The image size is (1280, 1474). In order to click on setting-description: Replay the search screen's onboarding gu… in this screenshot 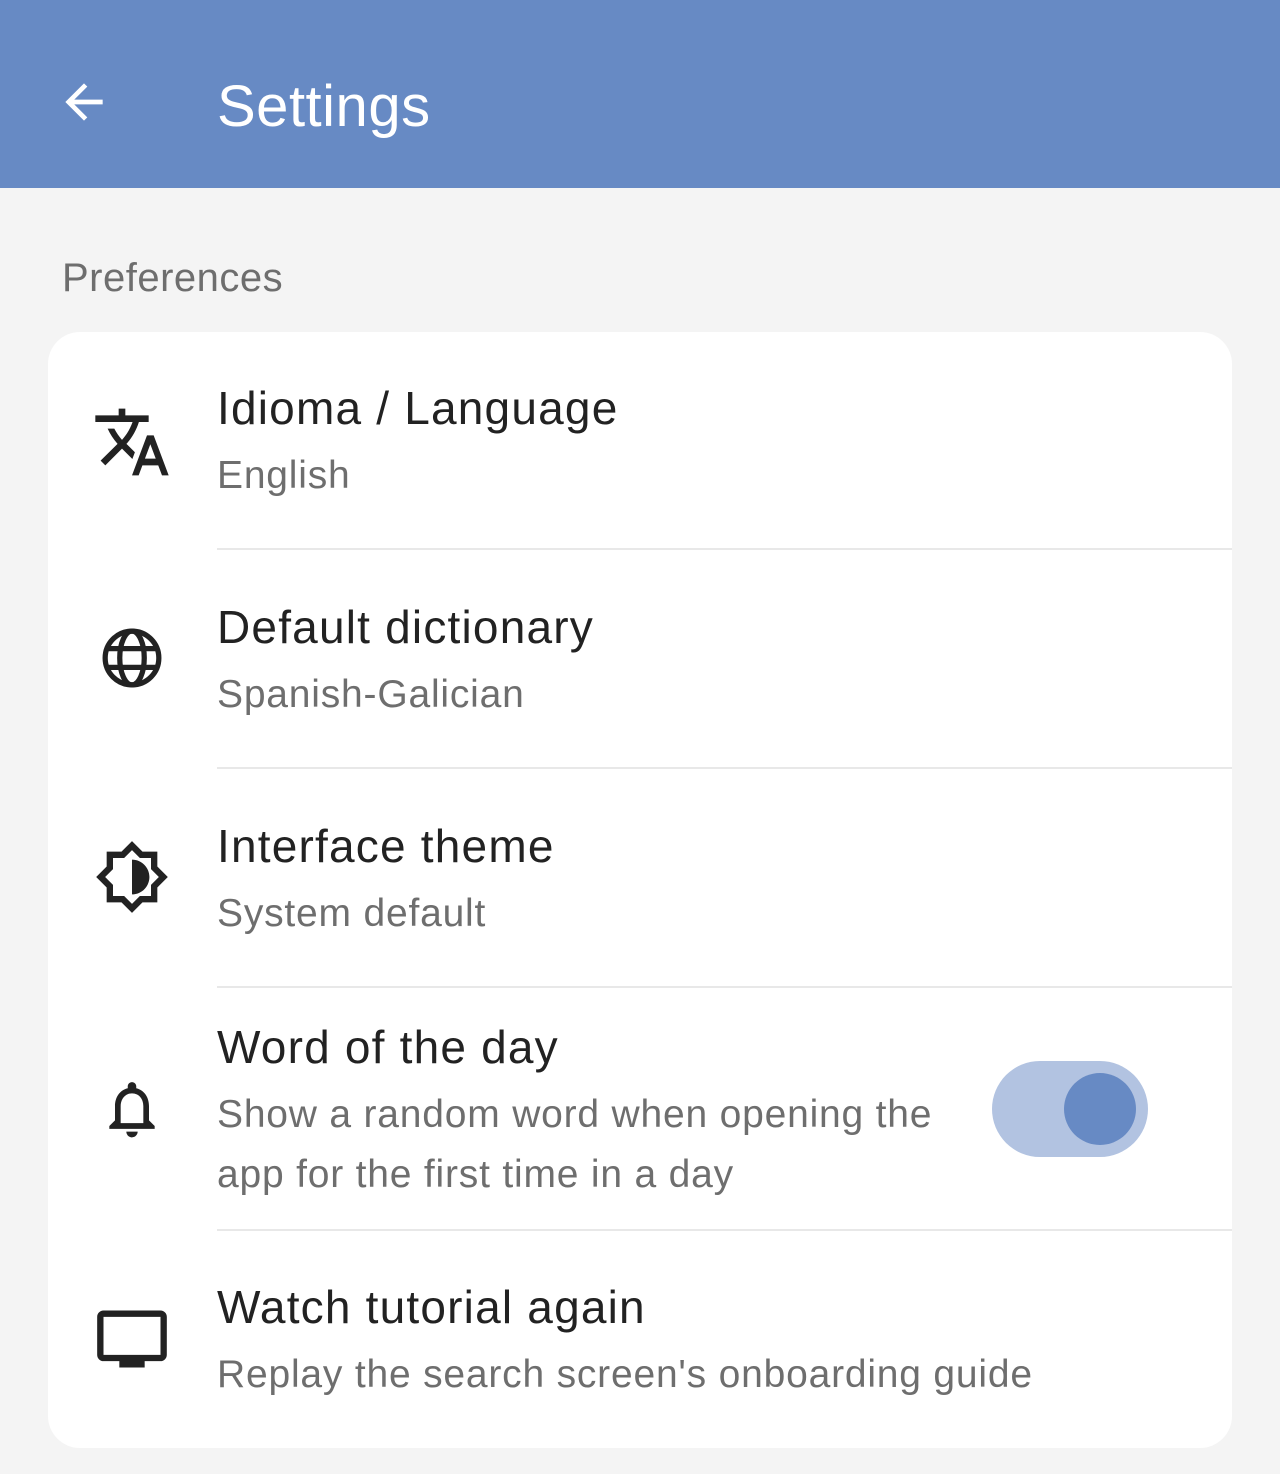, I will do `click(625, 1374)`.